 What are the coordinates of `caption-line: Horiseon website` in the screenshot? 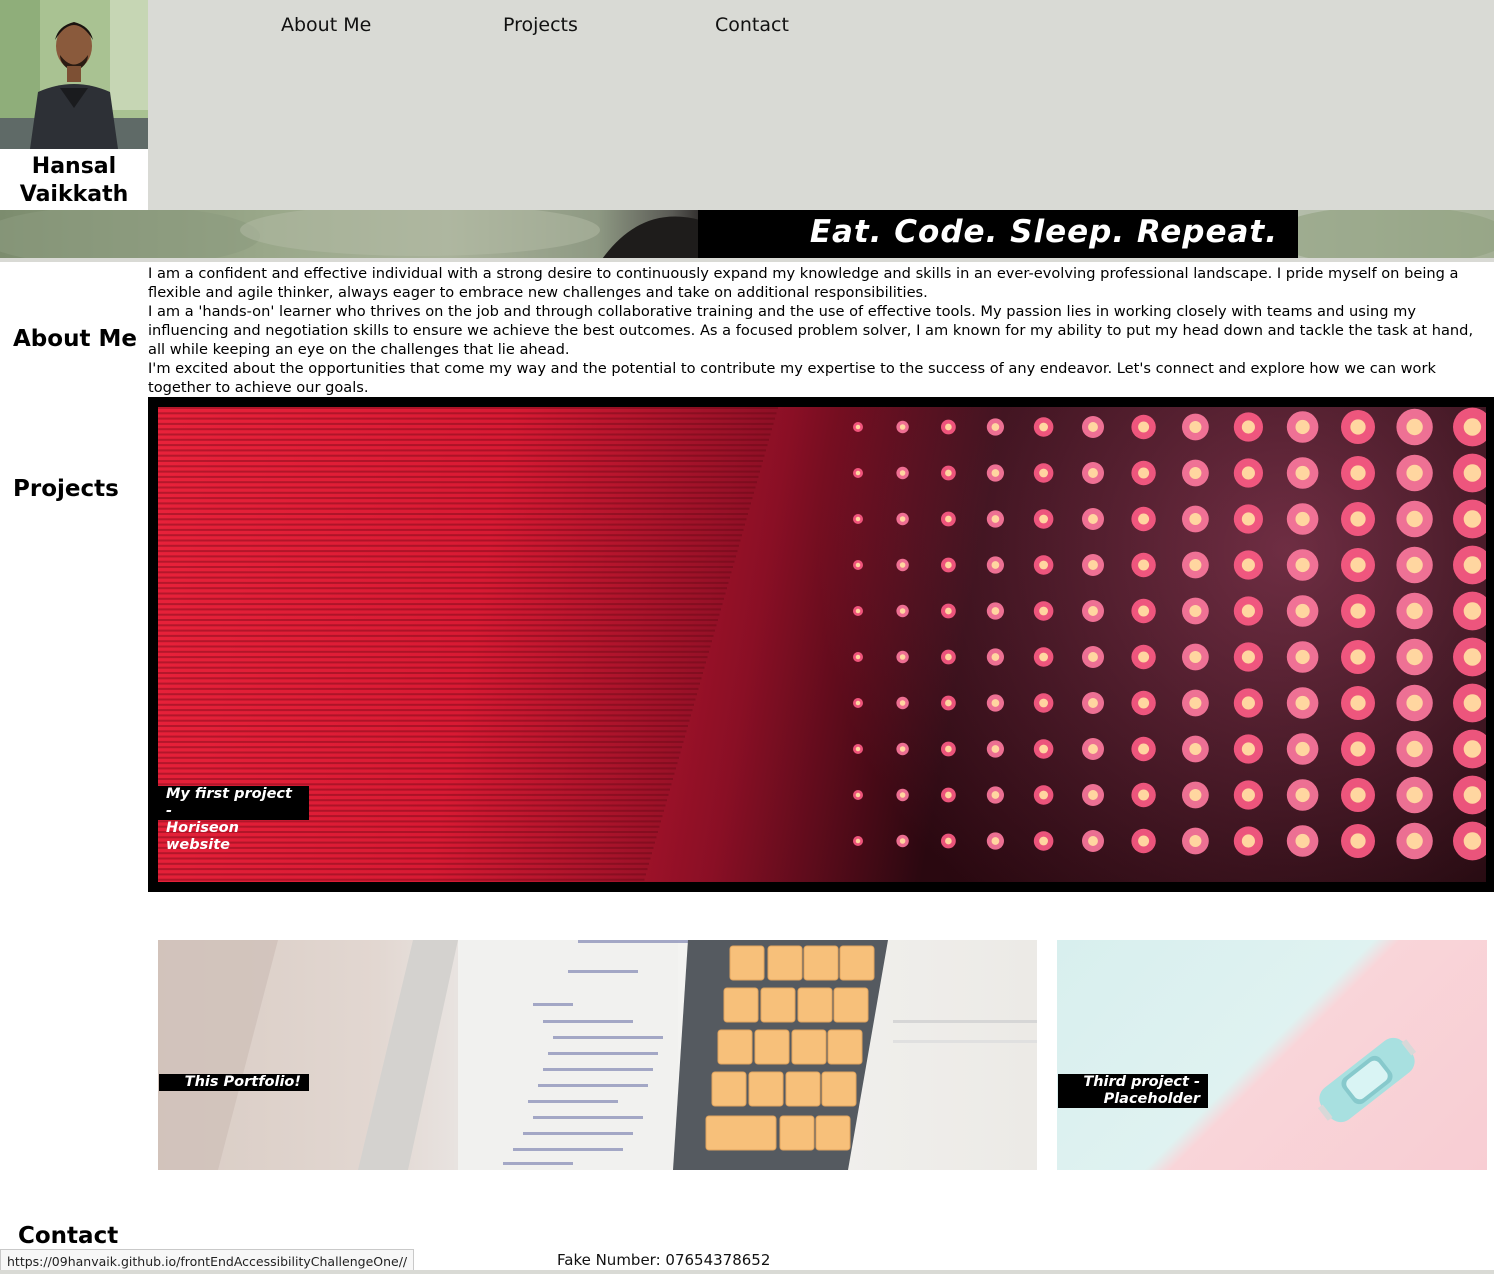 It's located at (202, 836).